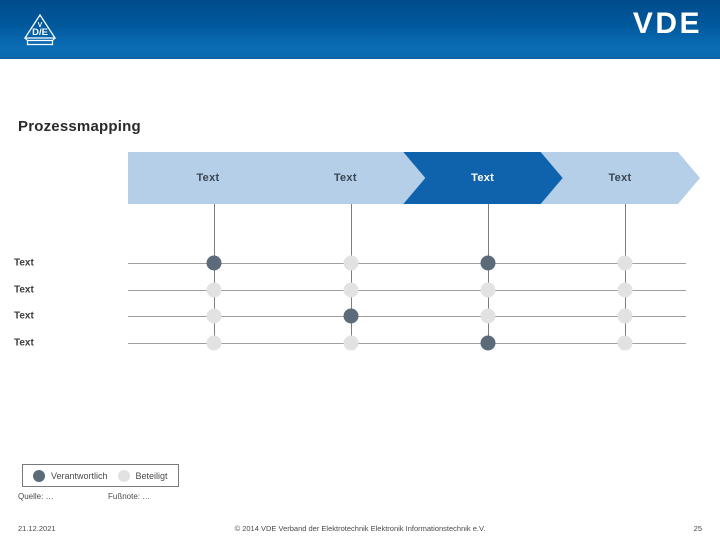  I want to click on matrix-dot-r2-c1-involved, so click(214, 289).